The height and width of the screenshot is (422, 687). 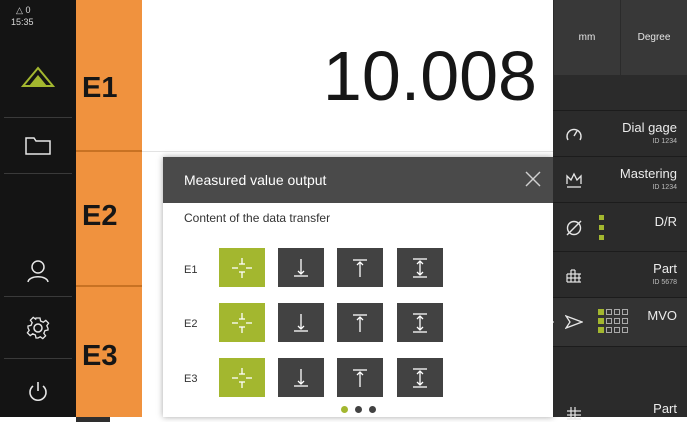 What do you see at coordinates (620, 346) in the screenshot?
I see `panel-divider` at bounding box center [620, 346].